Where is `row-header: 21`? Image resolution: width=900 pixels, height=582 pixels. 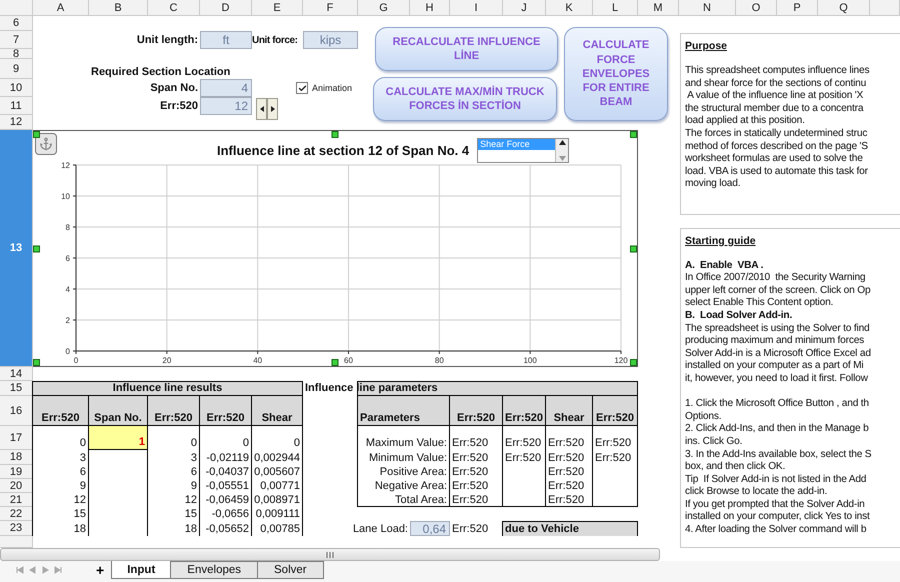 row-header: 21 is located at coordinates (16, 500).